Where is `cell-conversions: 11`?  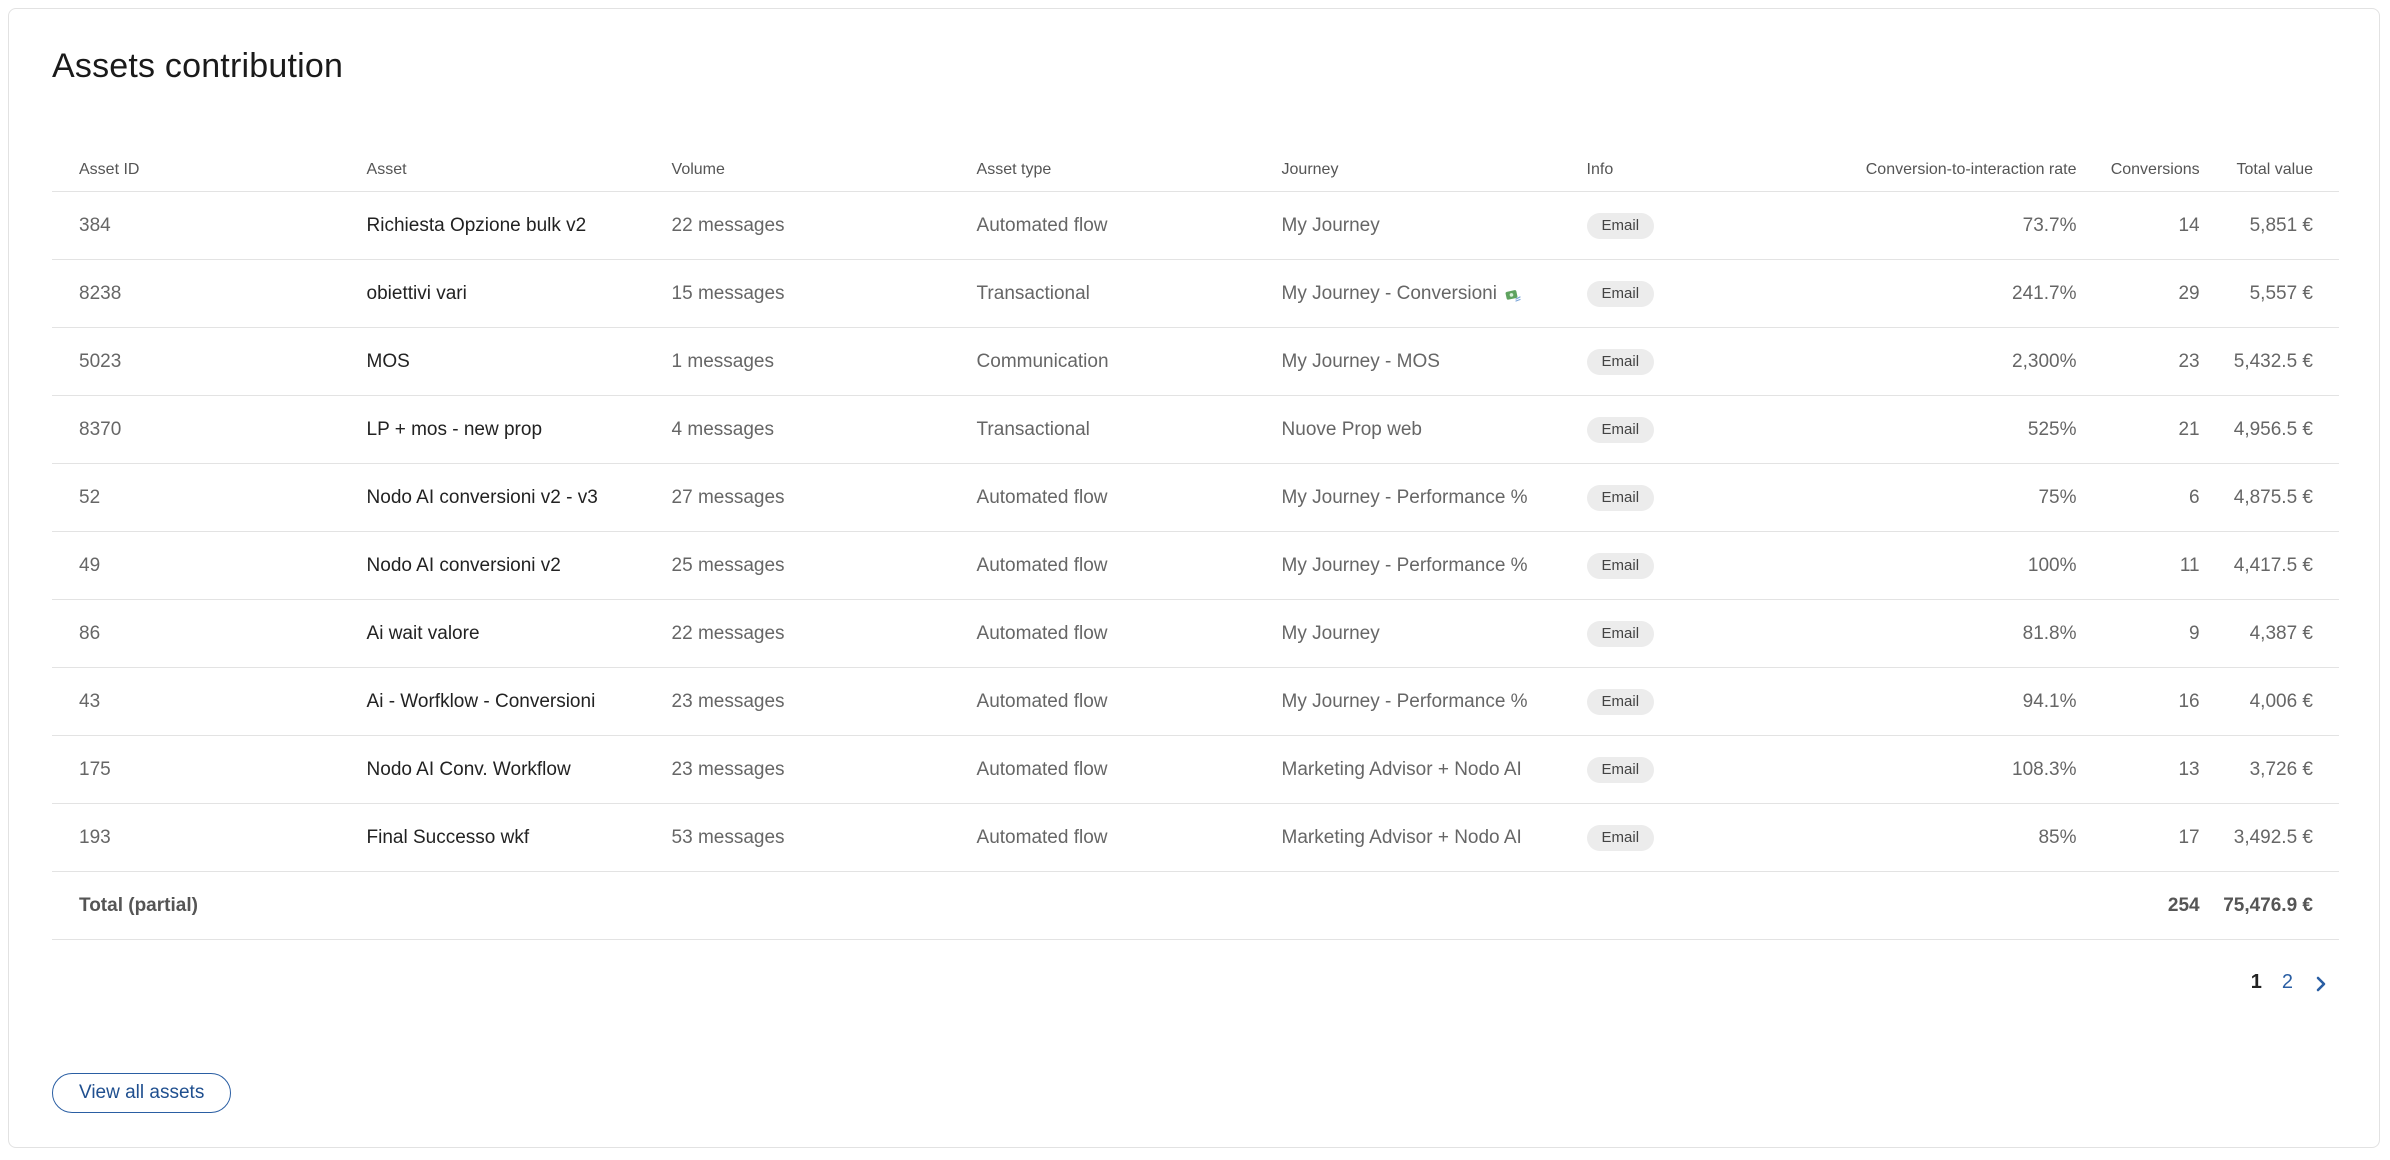 cell-conversions: 11 is located at coordinates (2152, 565).